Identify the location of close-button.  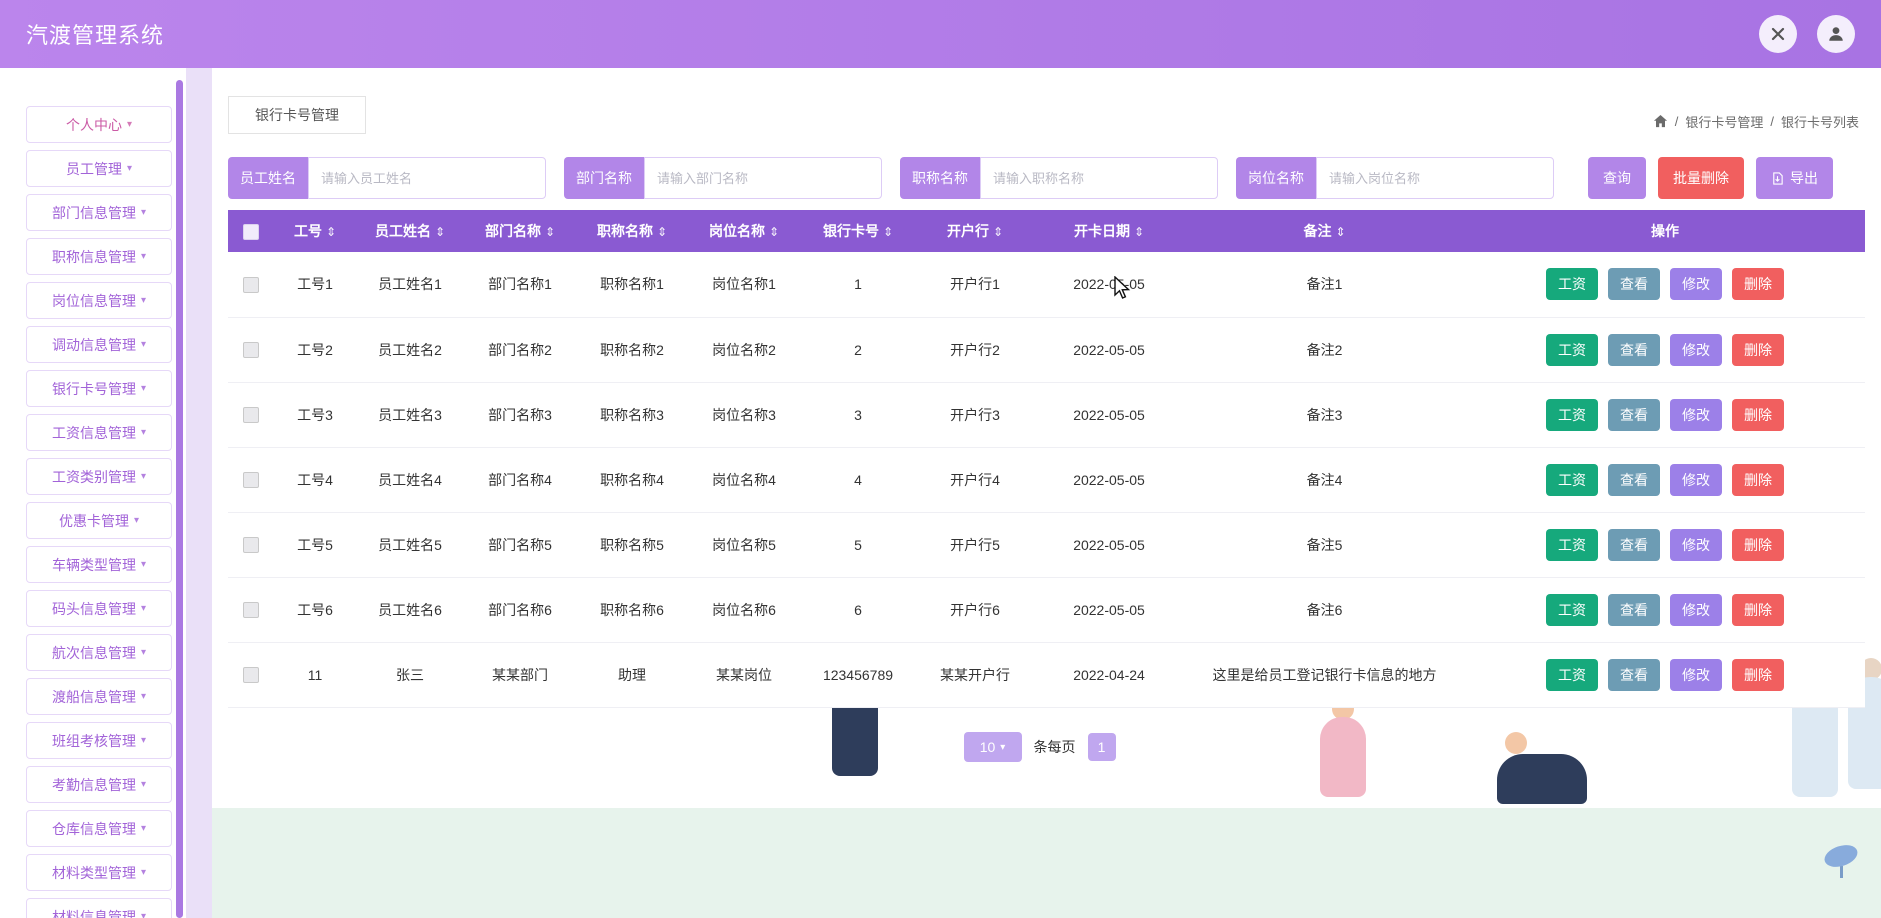
(1778, 34).